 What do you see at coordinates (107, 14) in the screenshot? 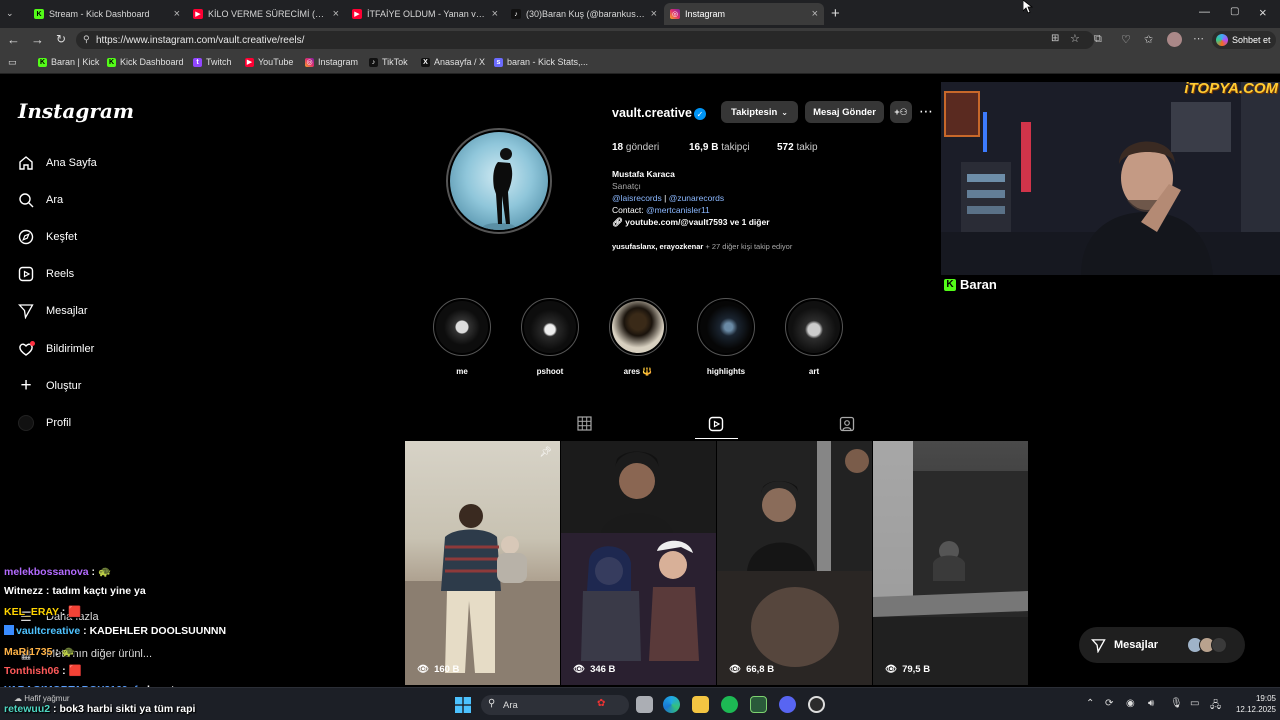
I see `tab-kick-dashboard: K Stream - Kick Dashboard ×` at bounding box center [107, 14].